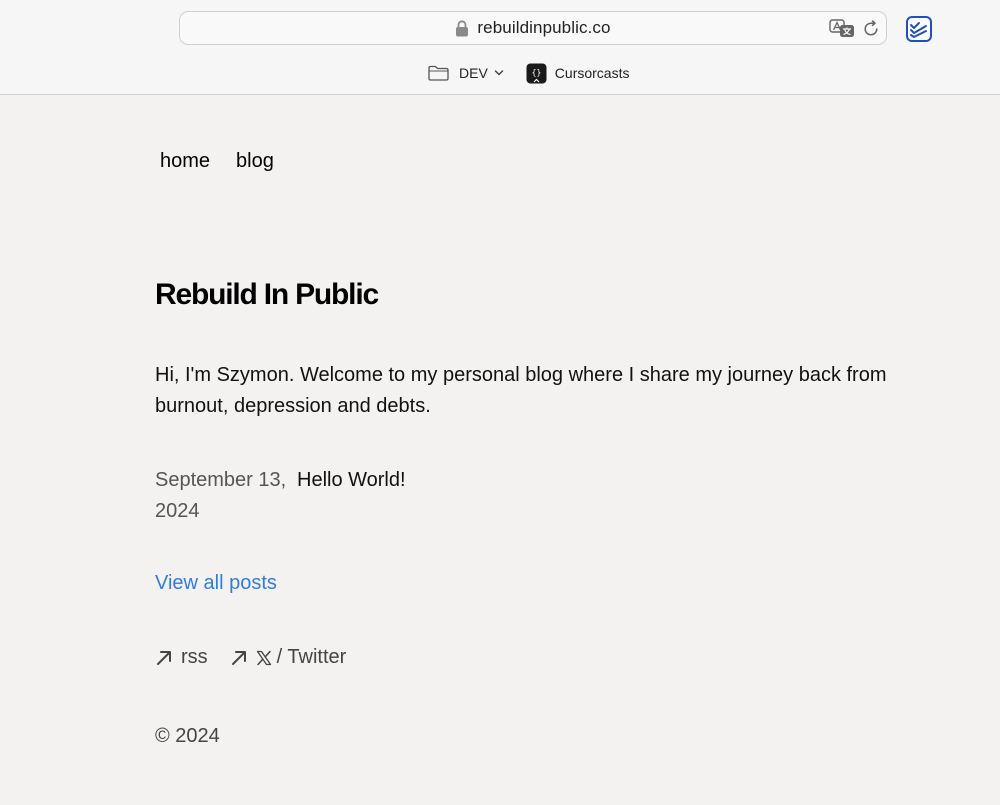  What do you see at coordinates (499, 73) in the screenshot?
I see `chevron-down-icon` at bounding box center [499, 73].